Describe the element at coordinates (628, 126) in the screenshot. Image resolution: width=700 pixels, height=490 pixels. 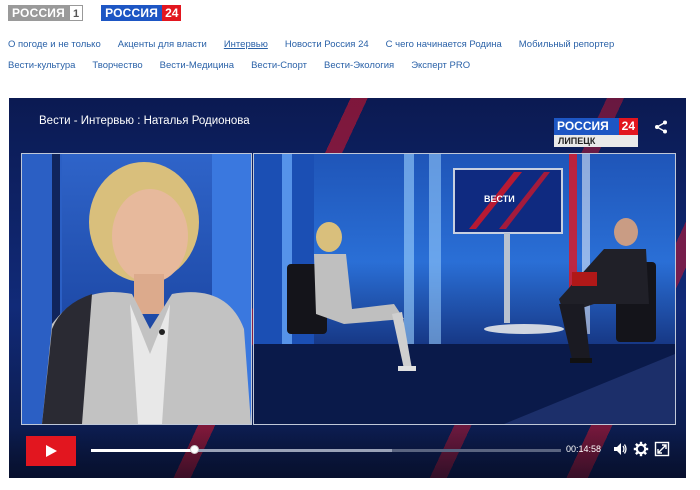
I see `badge-number: 24` at that location.